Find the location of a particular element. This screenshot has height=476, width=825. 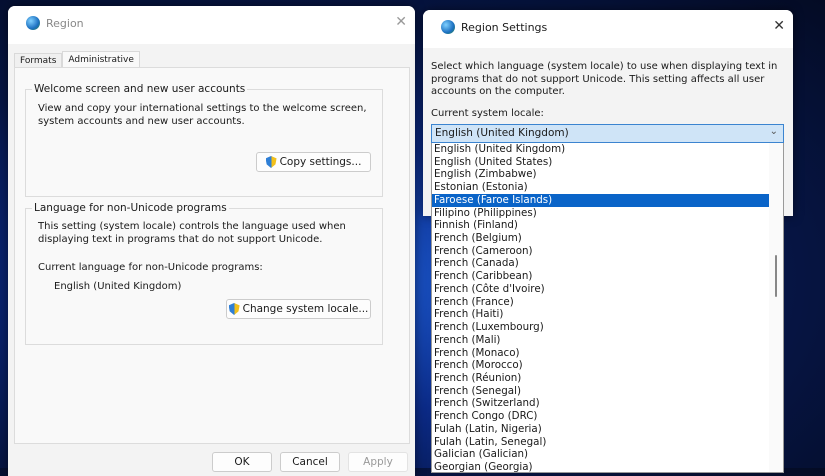

locale-option: French (Luxembourg) is located at coordinates (601, 327).